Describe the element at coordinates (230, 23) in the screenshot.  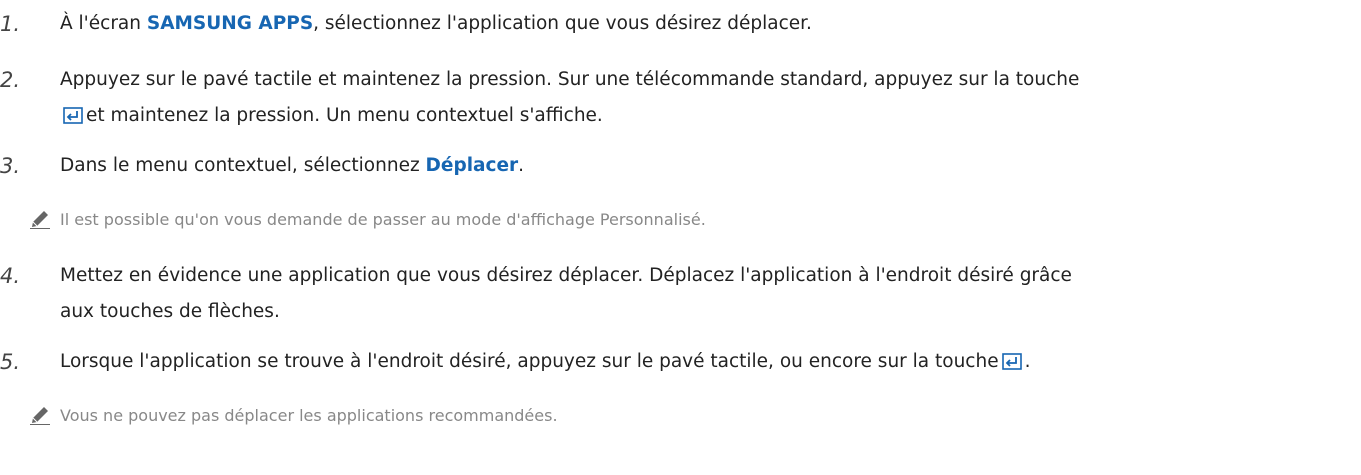
I see `samsung-apps-label: SAMSUNG APPS` at that location.